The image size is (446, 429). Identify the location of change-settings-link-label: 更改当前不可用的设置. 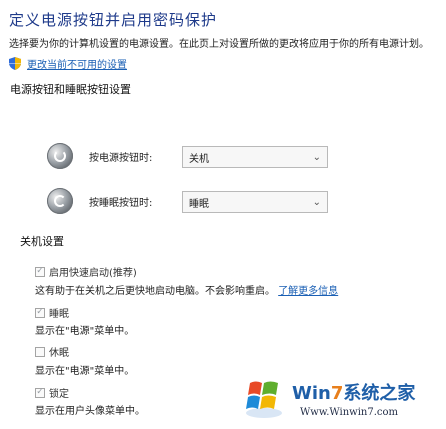
(77, 63).